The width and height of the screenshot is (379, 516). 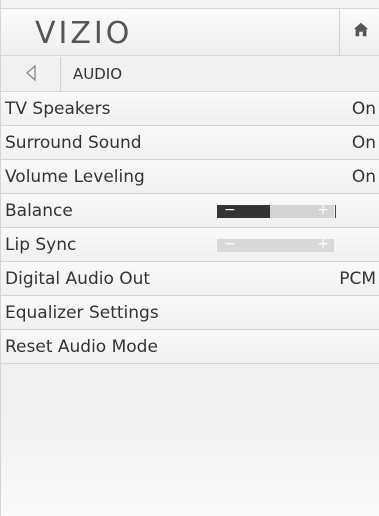 I want to click on menu-item-label: Surround Sound, so click(x=73, y=143).